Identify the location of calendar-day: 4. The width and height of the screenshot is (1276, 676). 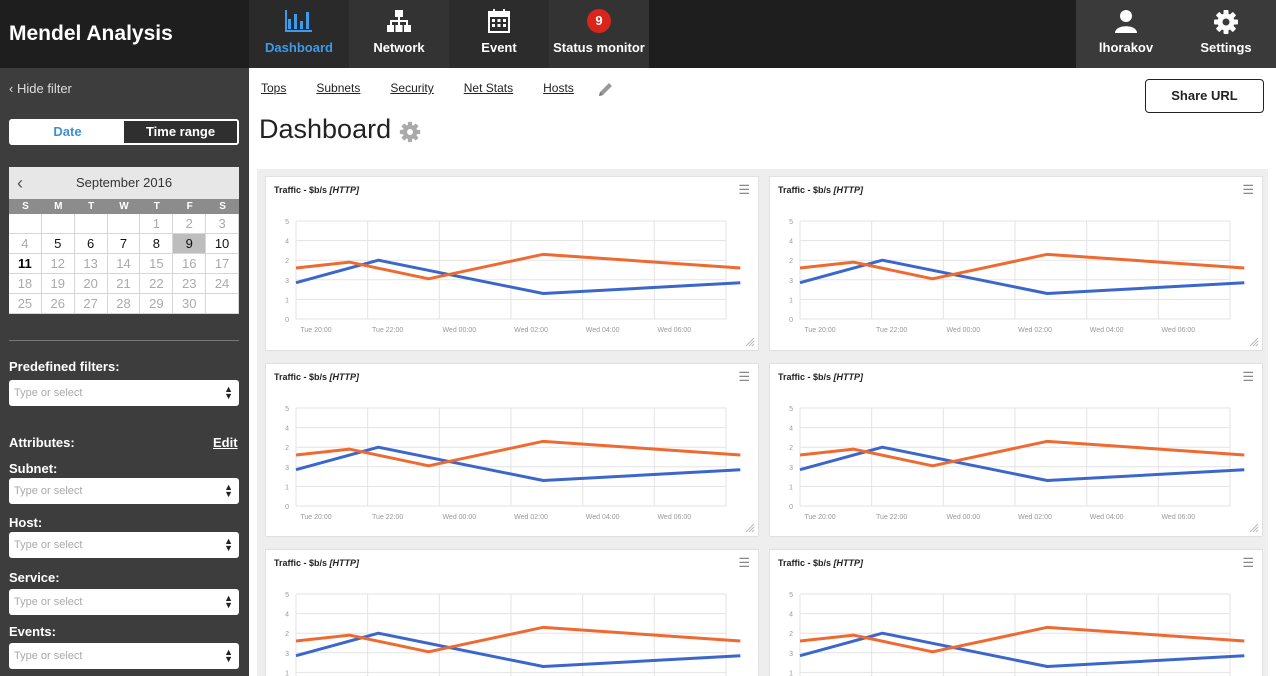
(25, 244).